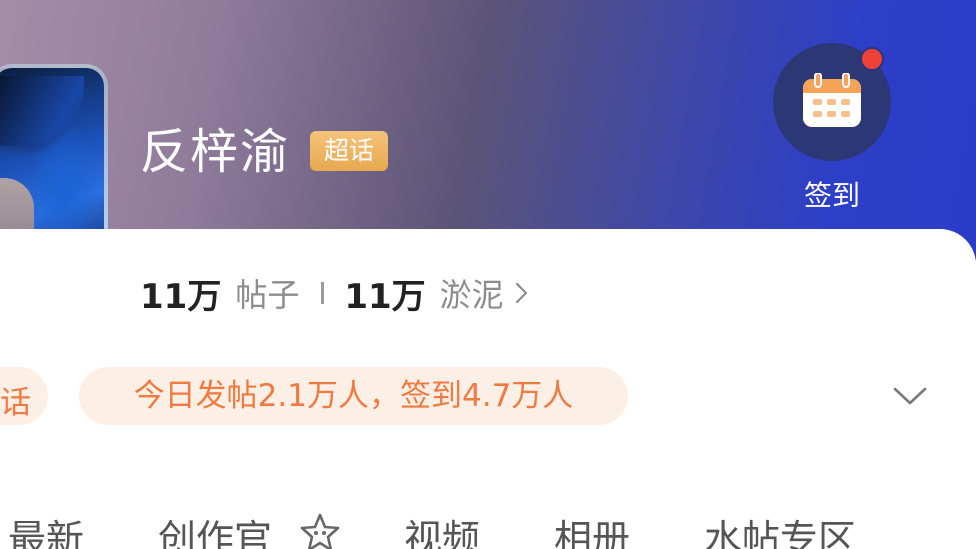  I want to click on members-label: 淤泥, so click(471, 295).